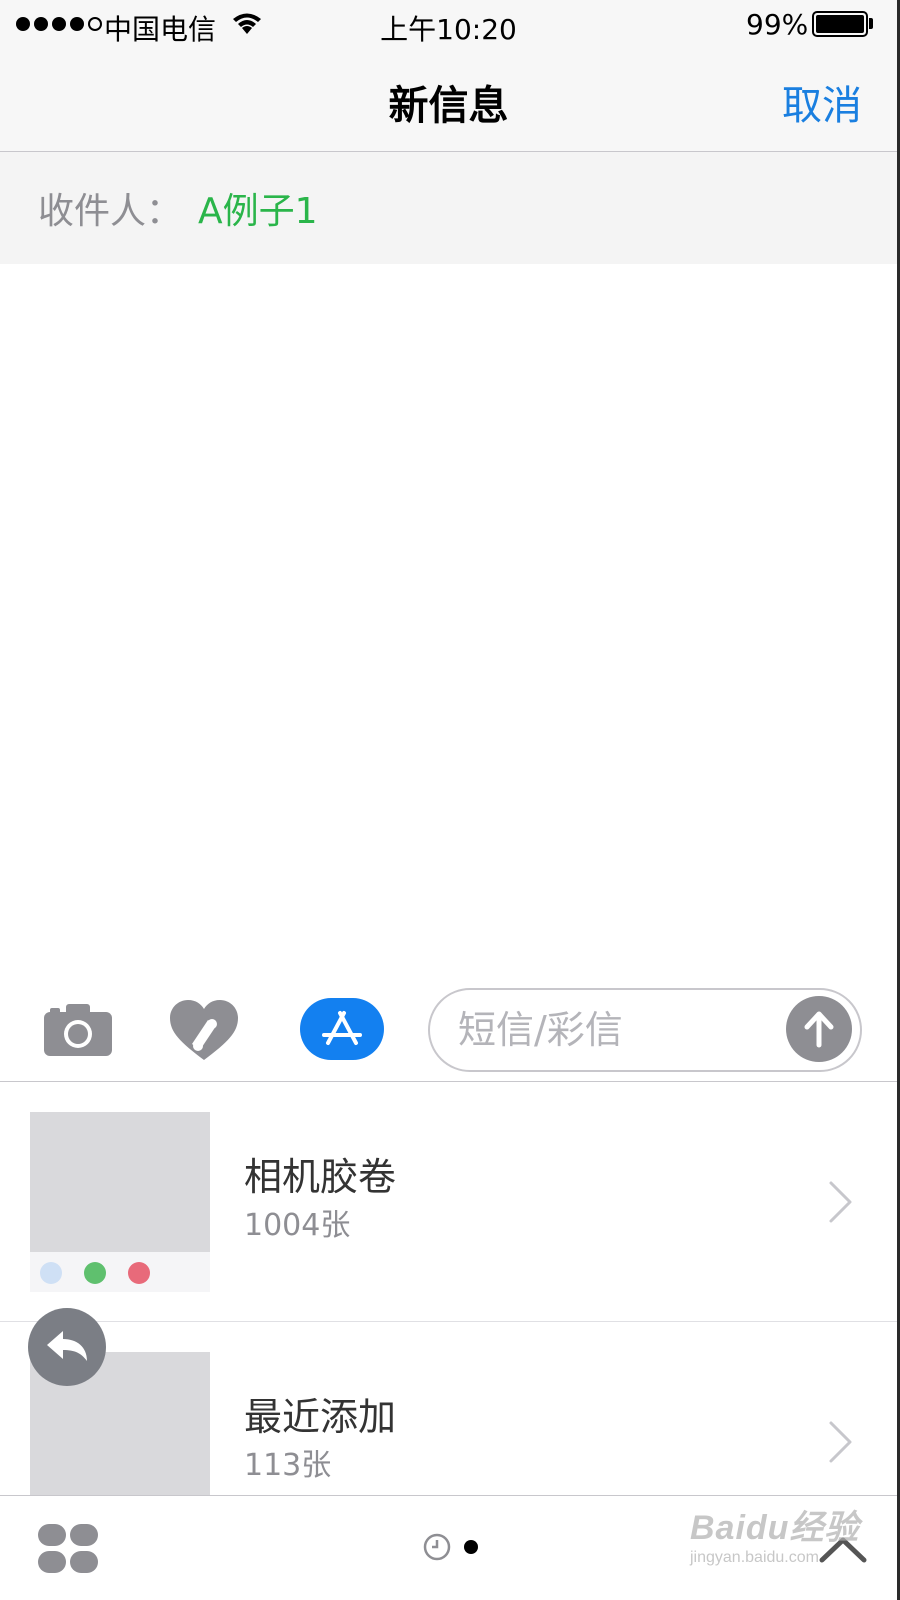 This screenshot has width=900, height=1600. Describe the element at coordinates (775, 1528) in the screenshot. I see `watermark-main: Baidu经验` at that location.